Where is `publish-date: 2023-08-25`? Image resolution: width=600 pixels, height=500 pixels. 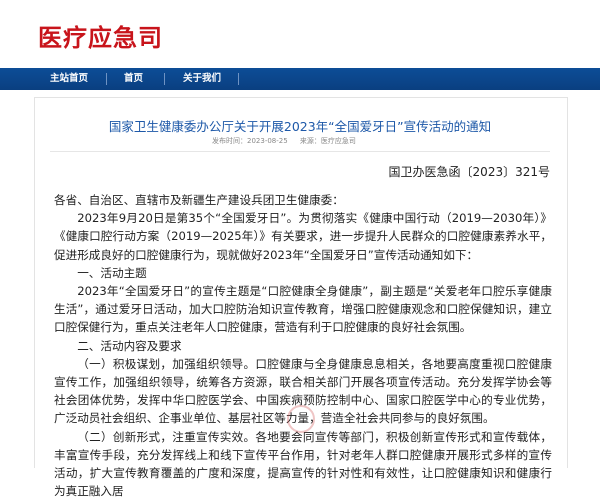
publish-date: 2023-08-25 is located at coordinates (267, 141).